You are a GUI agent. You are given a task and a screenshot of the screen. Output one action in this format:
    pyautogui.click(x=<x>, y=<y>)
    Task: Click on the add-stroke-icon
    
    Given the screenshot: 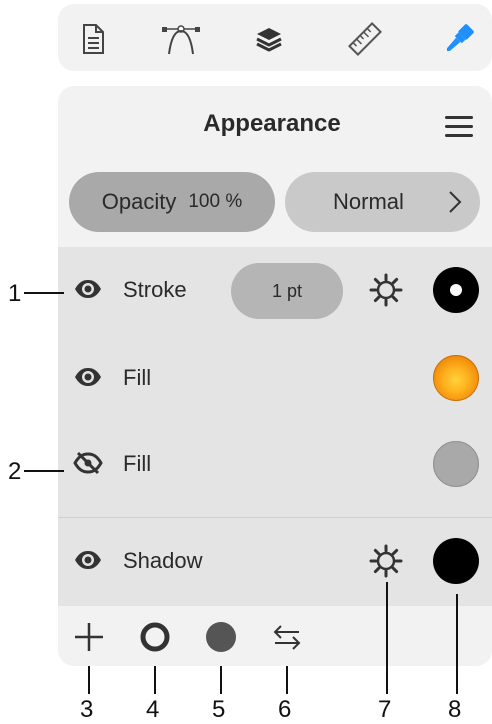 What is the action you would take?
    pyautogui.click(x=155, y=637)
    